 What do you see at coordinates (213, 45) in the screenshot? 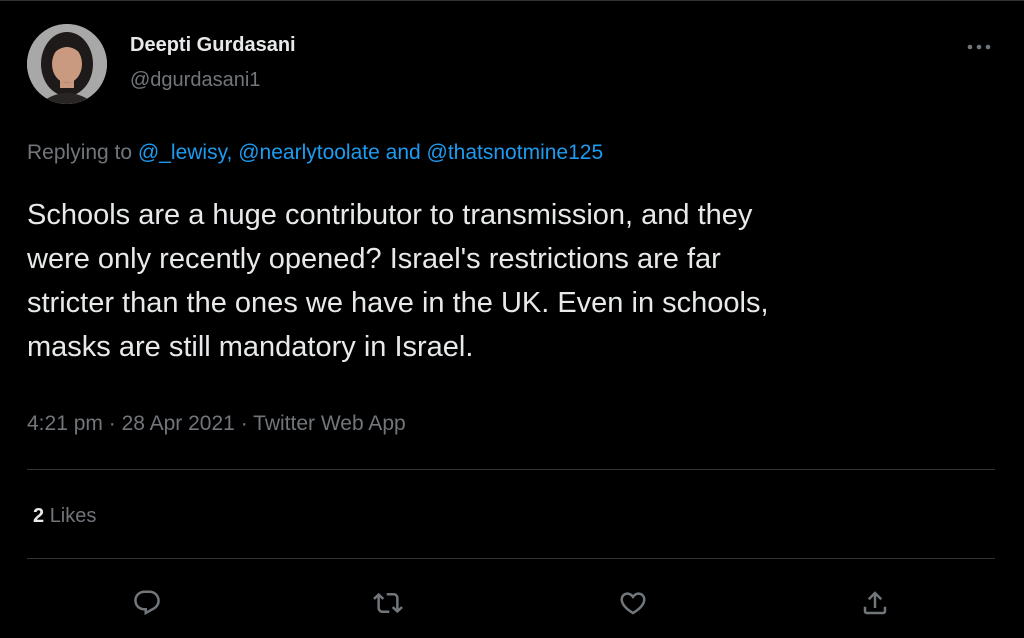
I see `author-name: Deepti Gurdasani` at bounding box center [213, 45].